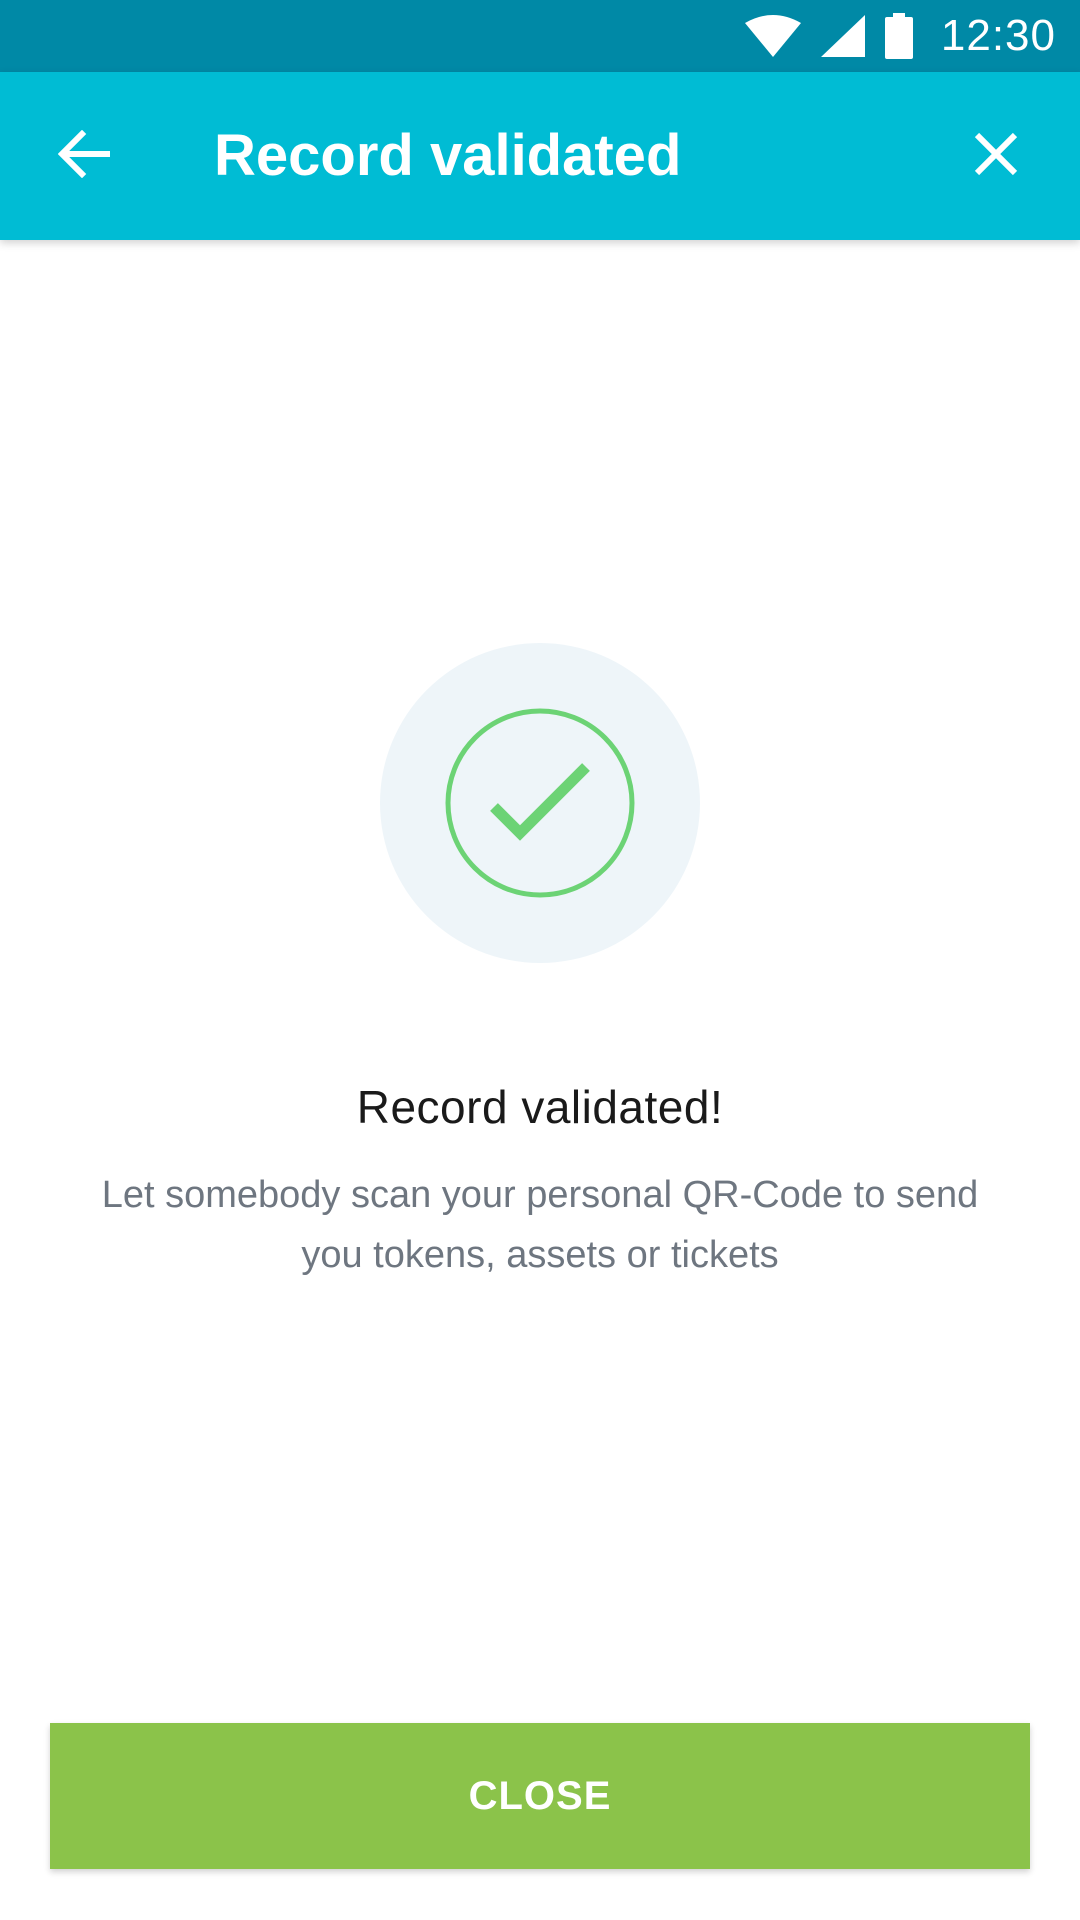 This screenshot has width=1080, height=1920. Describe the element at coordinates (772, 36) in the screenshot. I see `wifi-icon` at that location.